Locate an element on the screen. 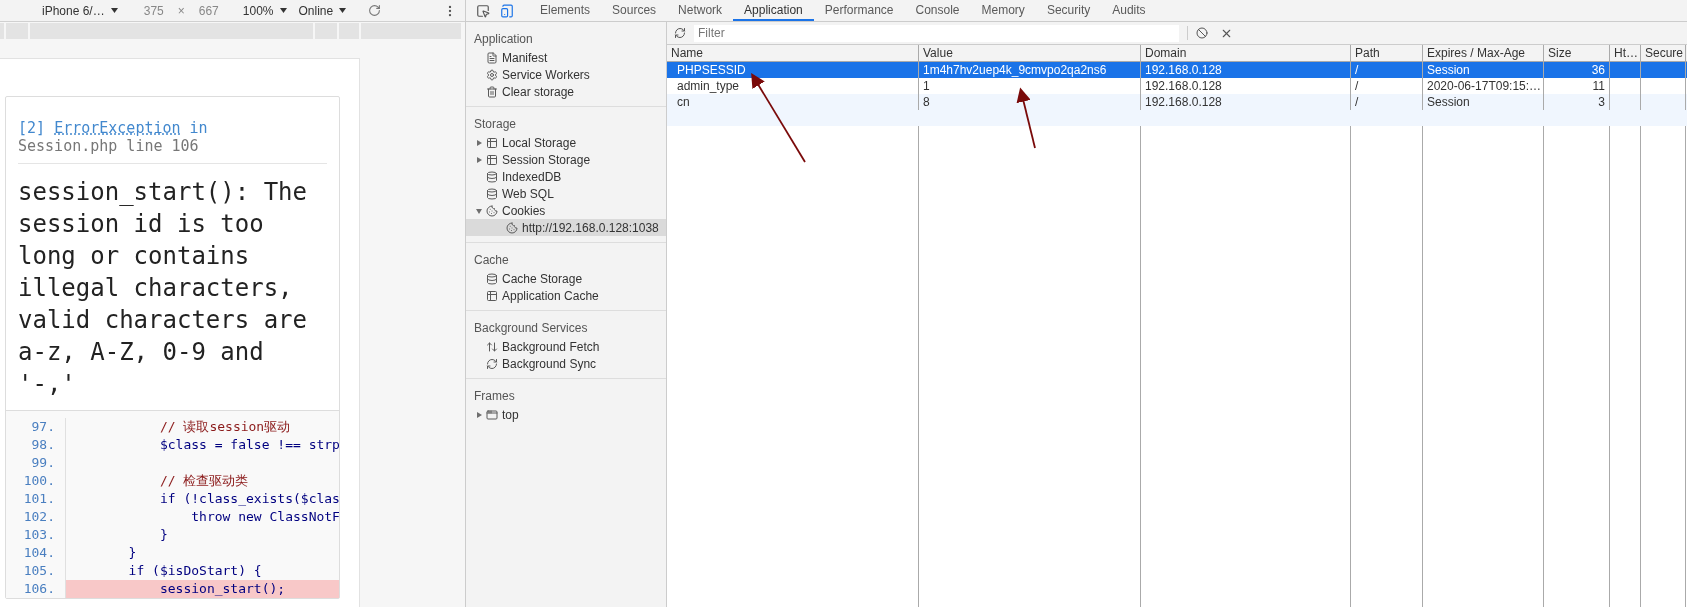  line-number: 105. is located at coordinates (36, 571).